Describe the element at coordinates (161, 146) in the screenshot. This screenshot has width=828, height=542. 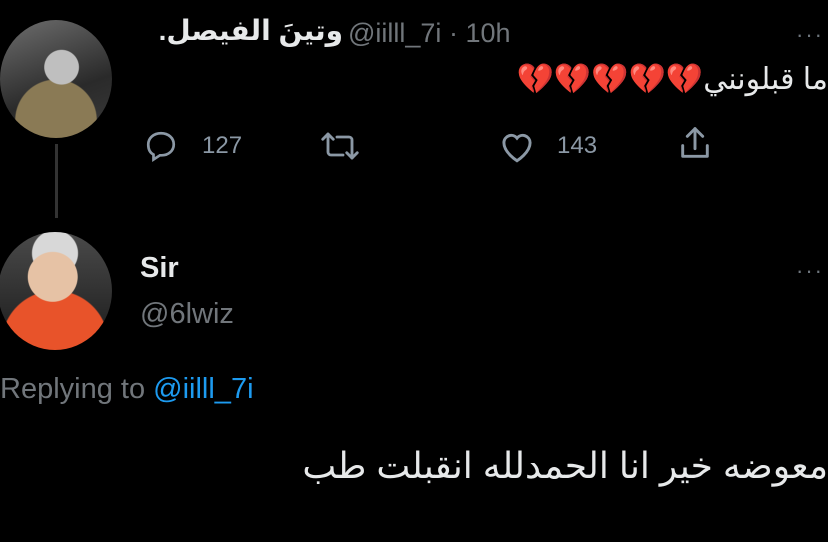
I see `reply-icon` at that location.